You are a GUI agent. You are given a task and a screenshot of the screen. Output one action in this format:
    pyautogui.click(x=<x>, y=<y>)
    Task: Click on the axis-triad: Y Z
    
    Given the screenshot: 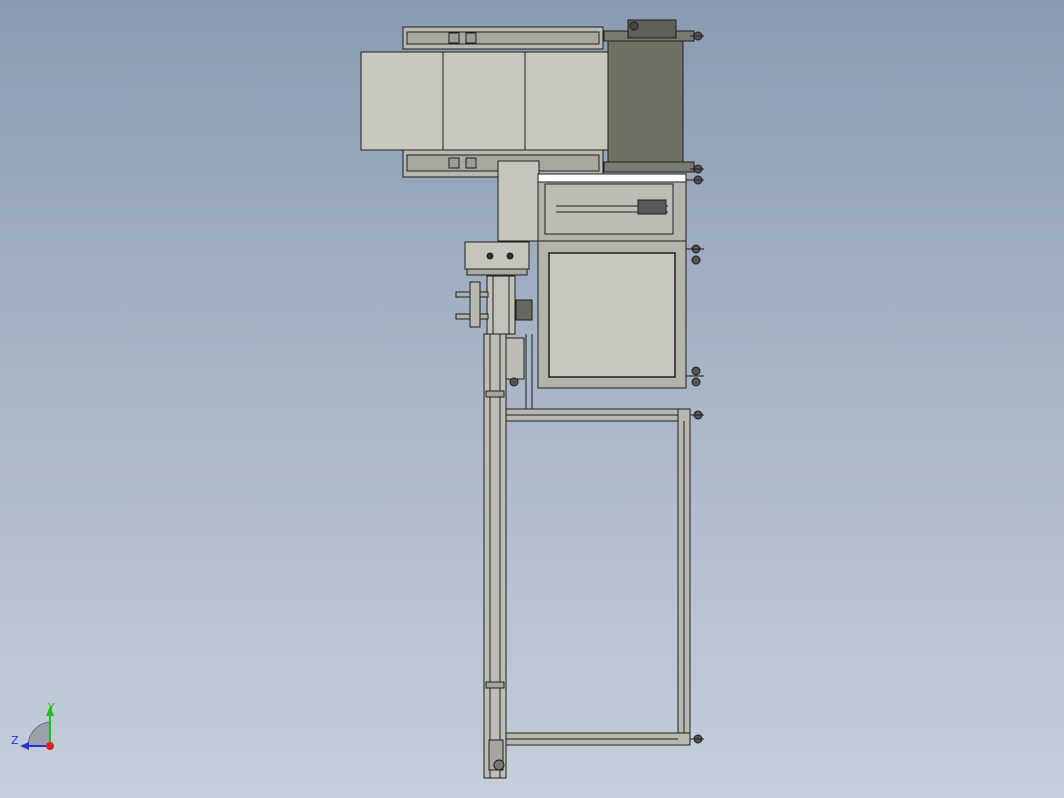 What is the action you would take?
    pyautogui.click(x=33, y=725)
    